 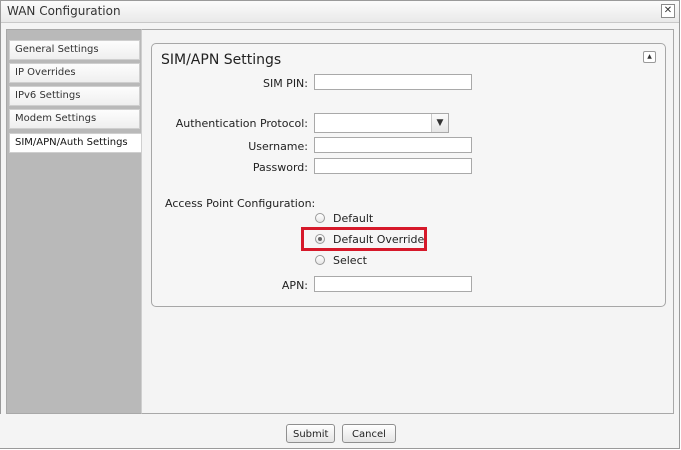 I want to click on panel-title: SIM/APN Settings, so click(x=221, y=60).